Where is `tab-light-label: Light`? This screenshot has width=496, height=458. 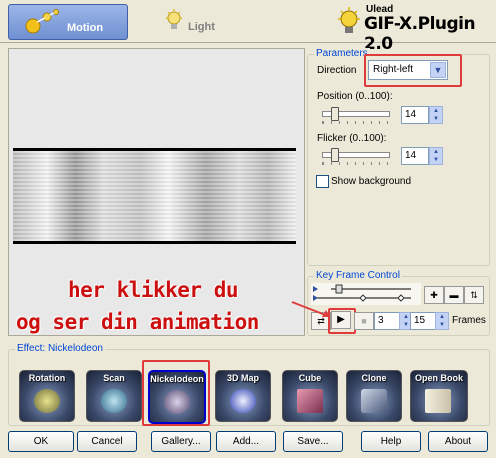
tab-light-label: Light is located at coordinates (201, 27).